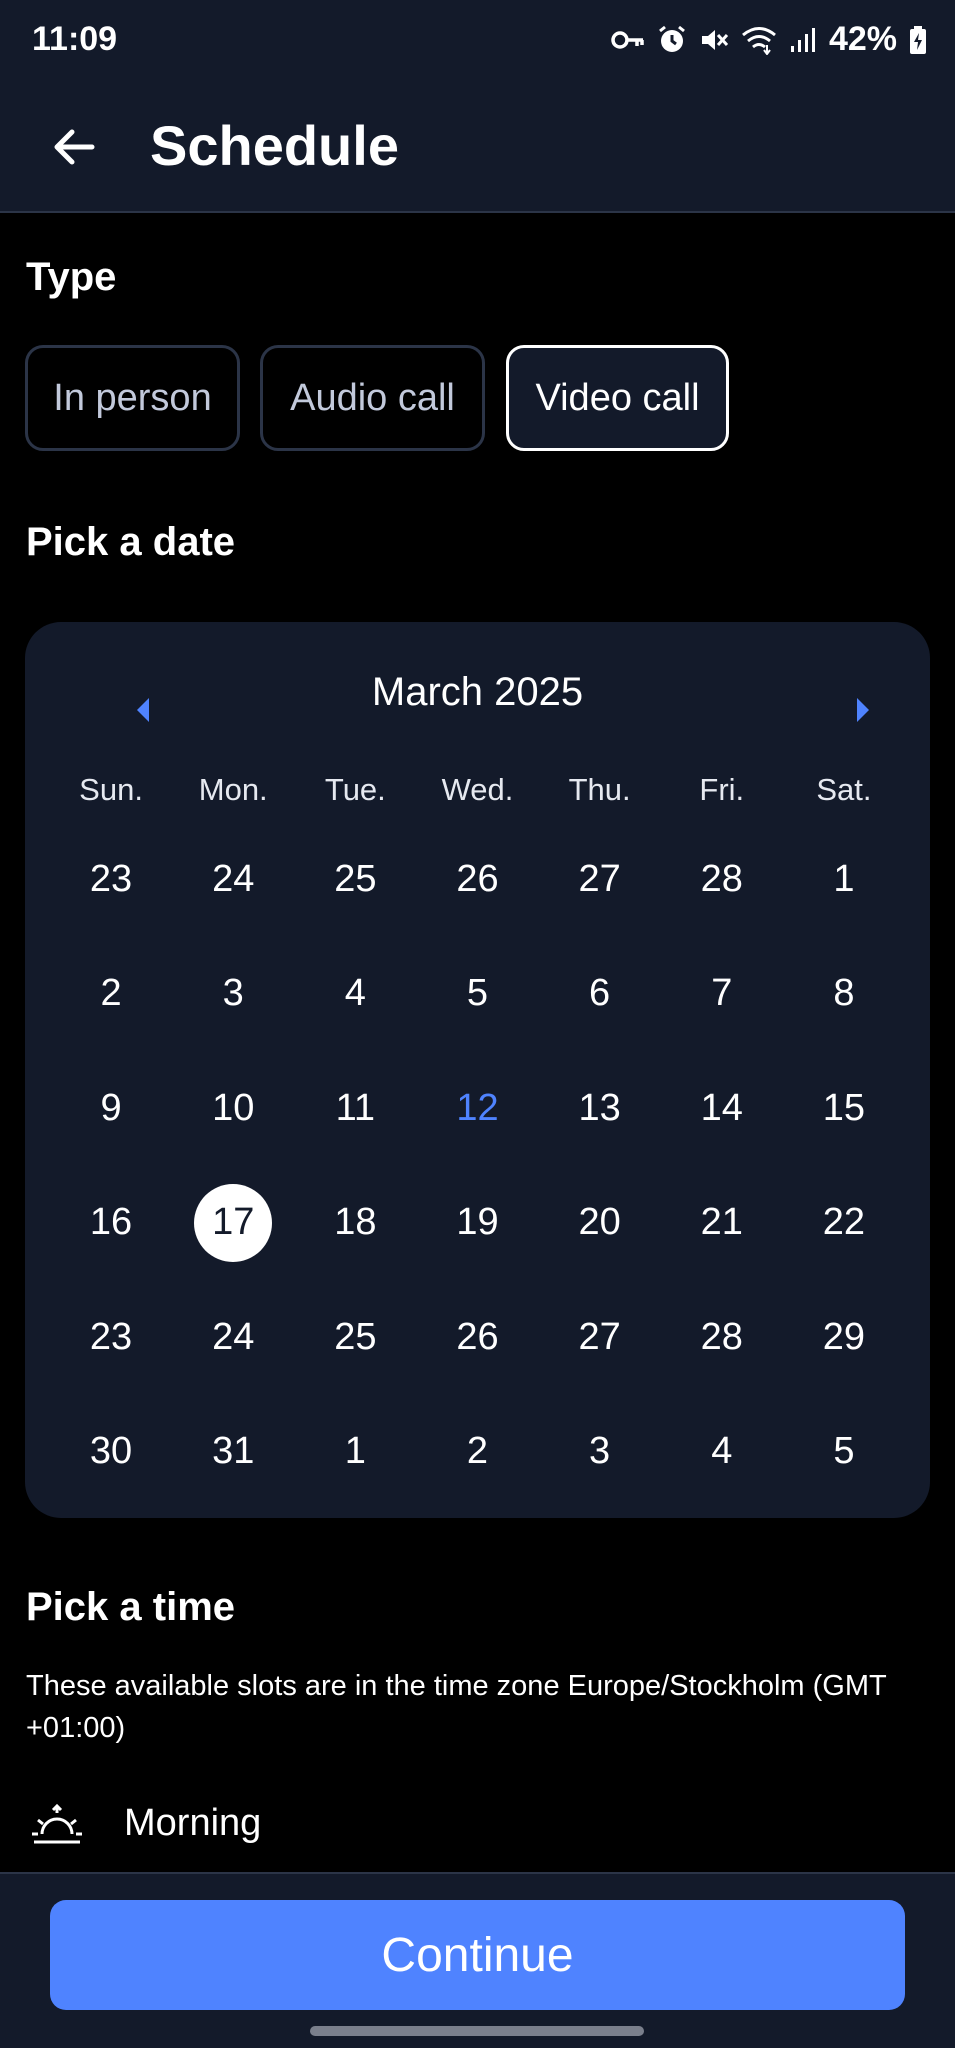 The width and height of the screenshot is (955, 2048). I want to click on weekday-label: Fri., so click(722, 789).